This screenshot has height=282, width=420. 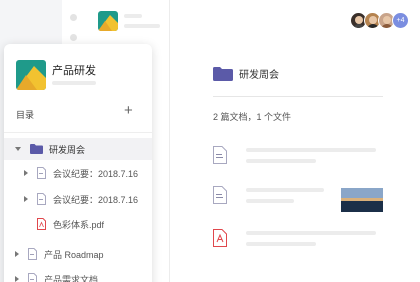 I want to click on folder-summary: 2 篇文档，1 个文件, so click(x=252, y=117).